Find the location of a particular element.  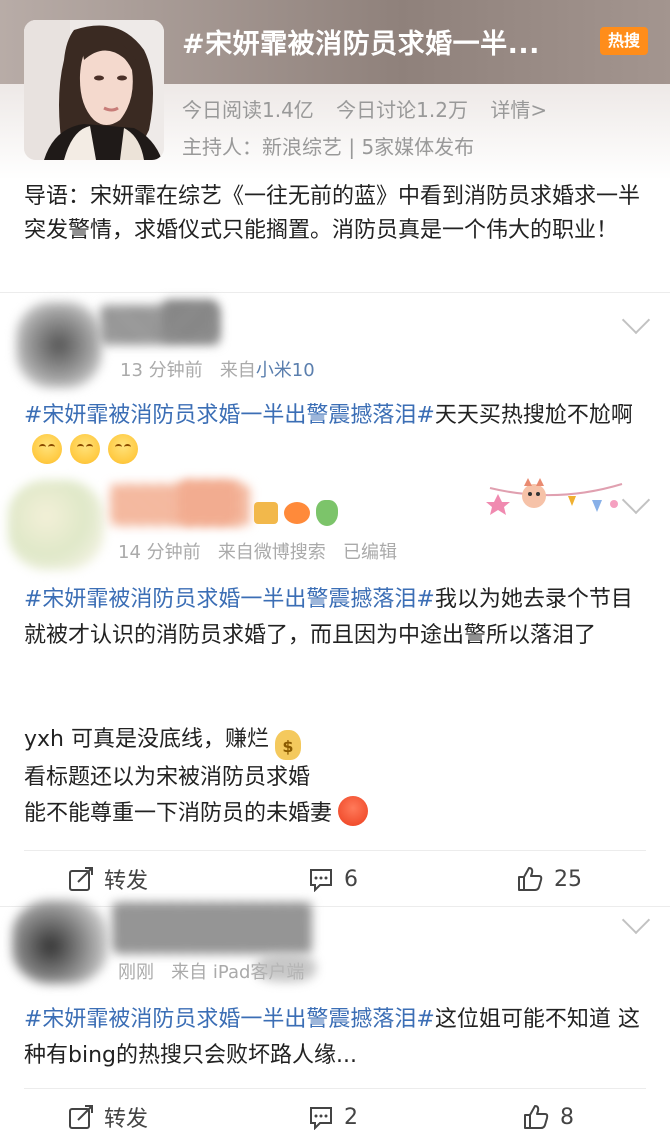

post-1-meta: 13 分钟前 来自小米10 is located at coordinates (217, 369).